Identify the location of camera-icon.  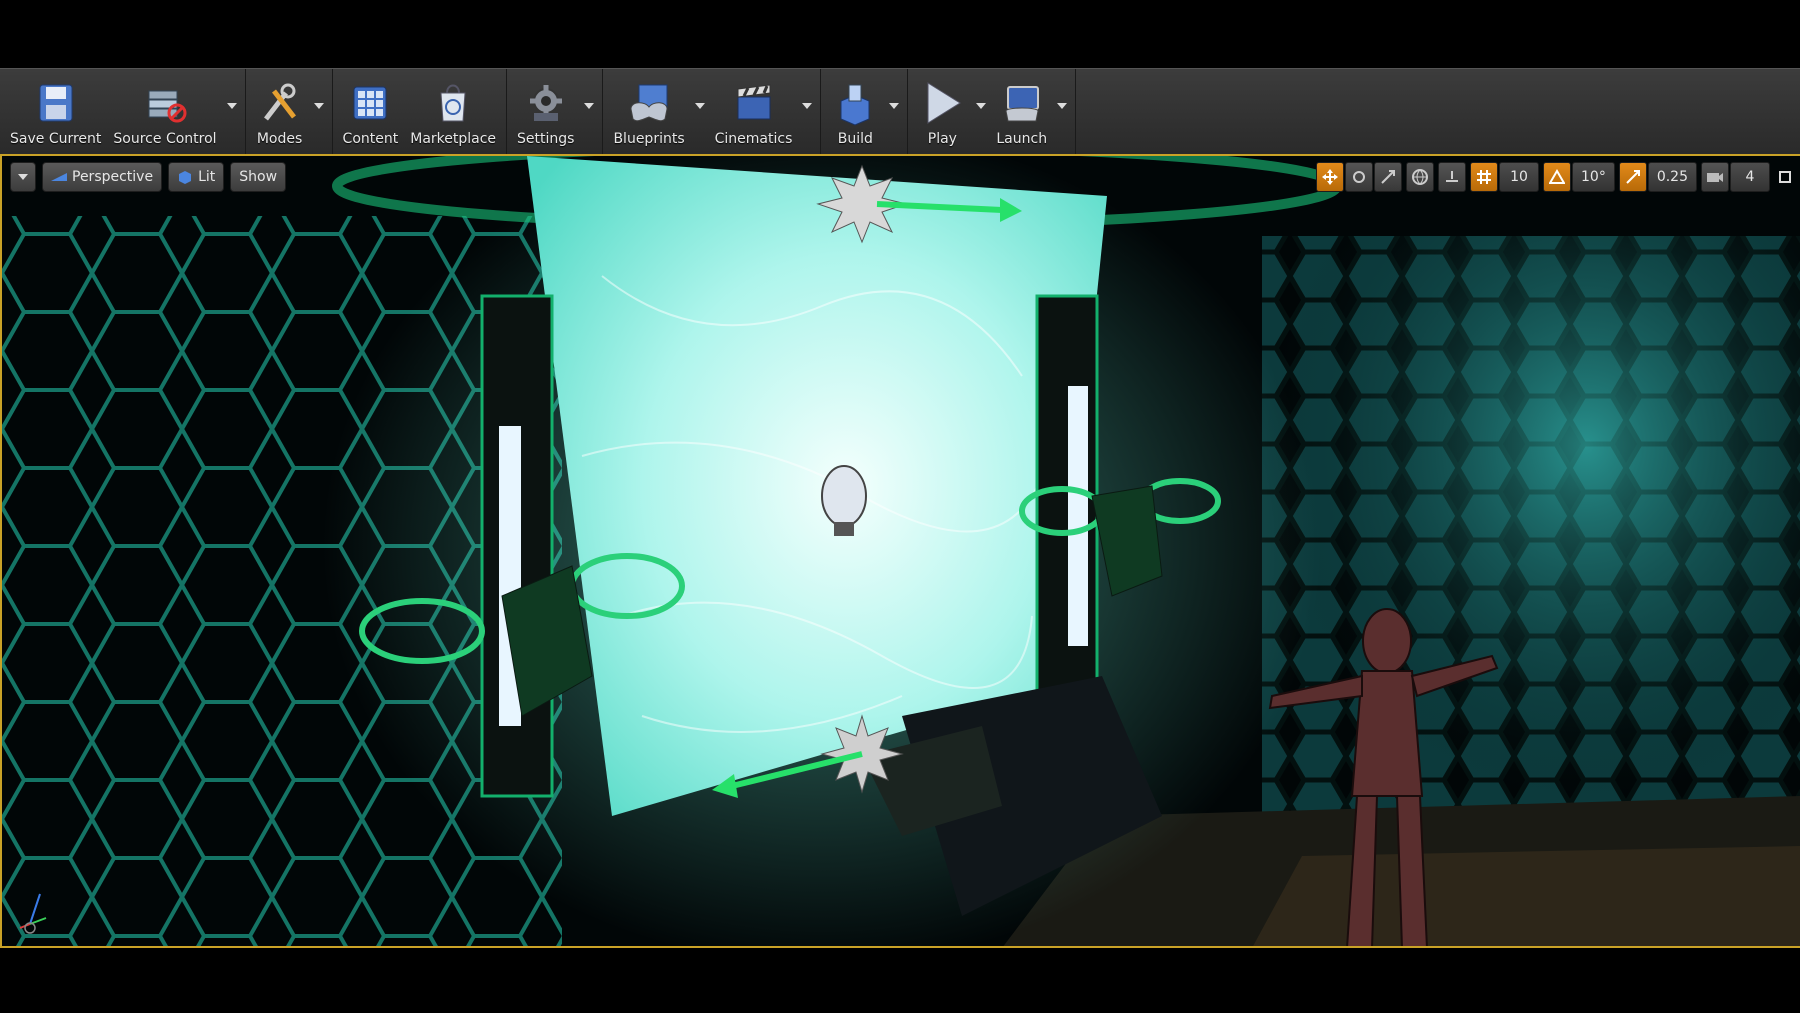
(1715, 177).